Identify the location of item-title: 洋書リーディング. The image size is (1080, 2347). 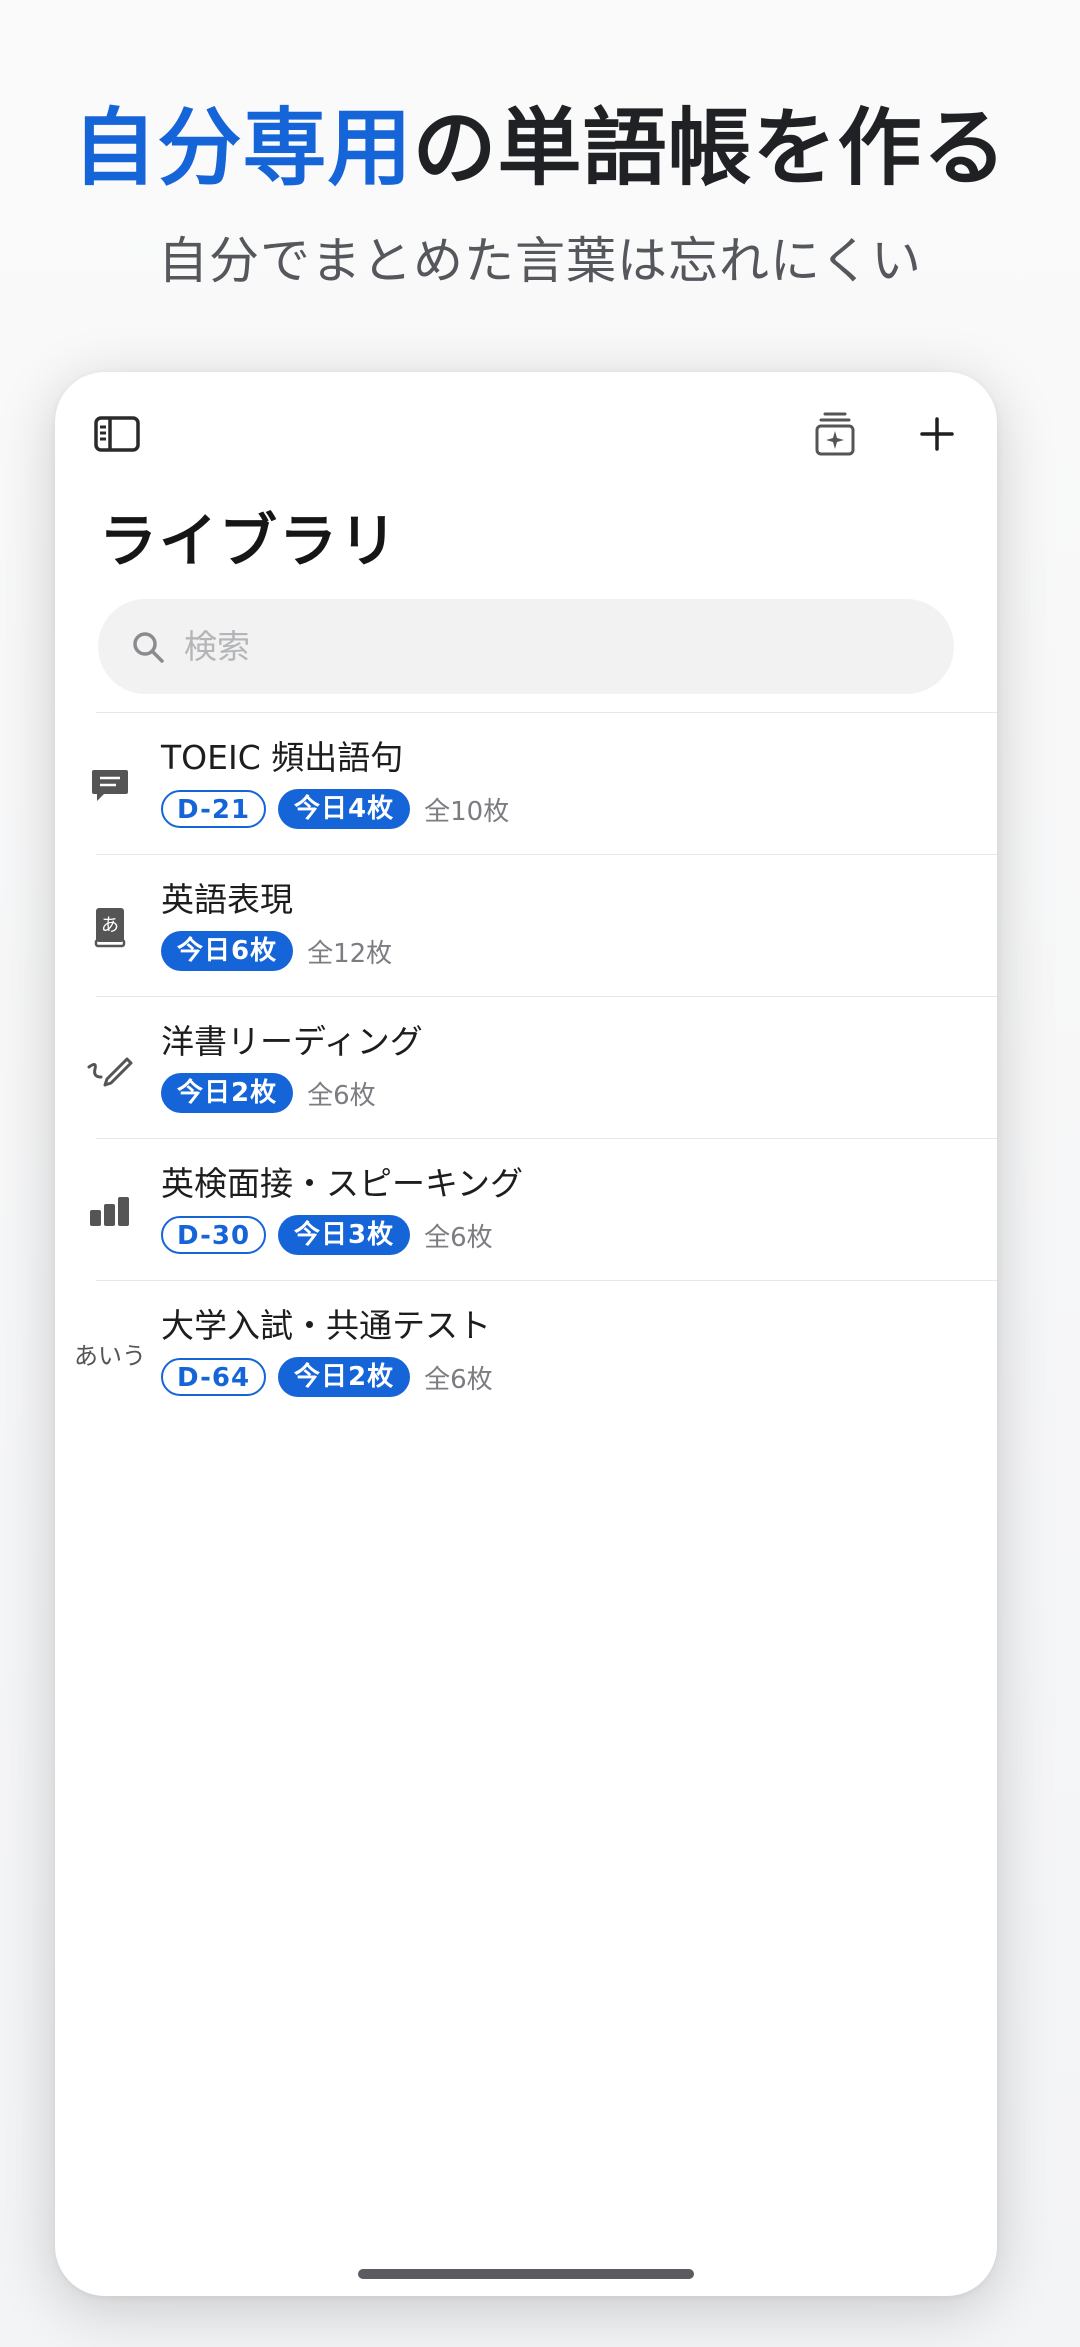
(292, 1041).